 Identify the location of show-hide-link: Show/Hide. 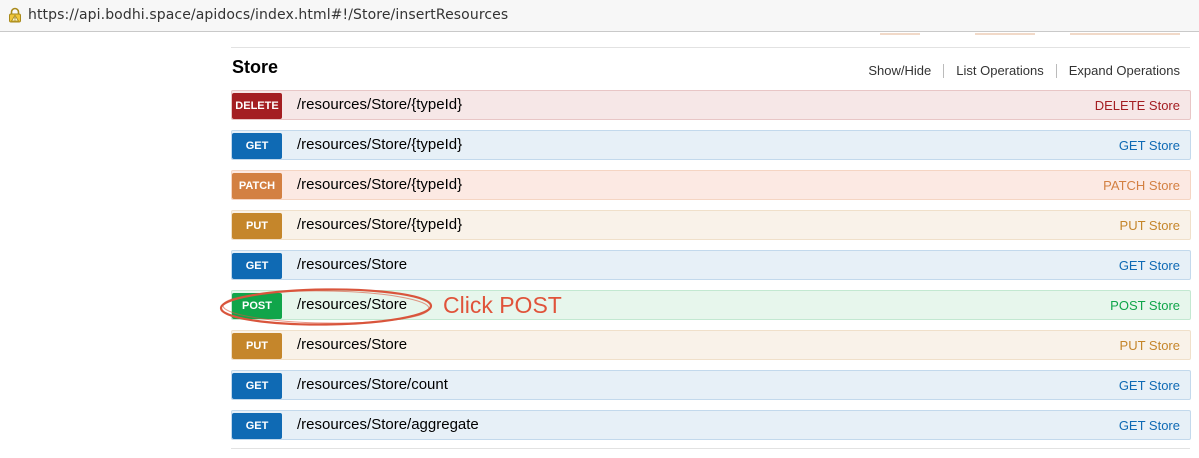
(899, 70).